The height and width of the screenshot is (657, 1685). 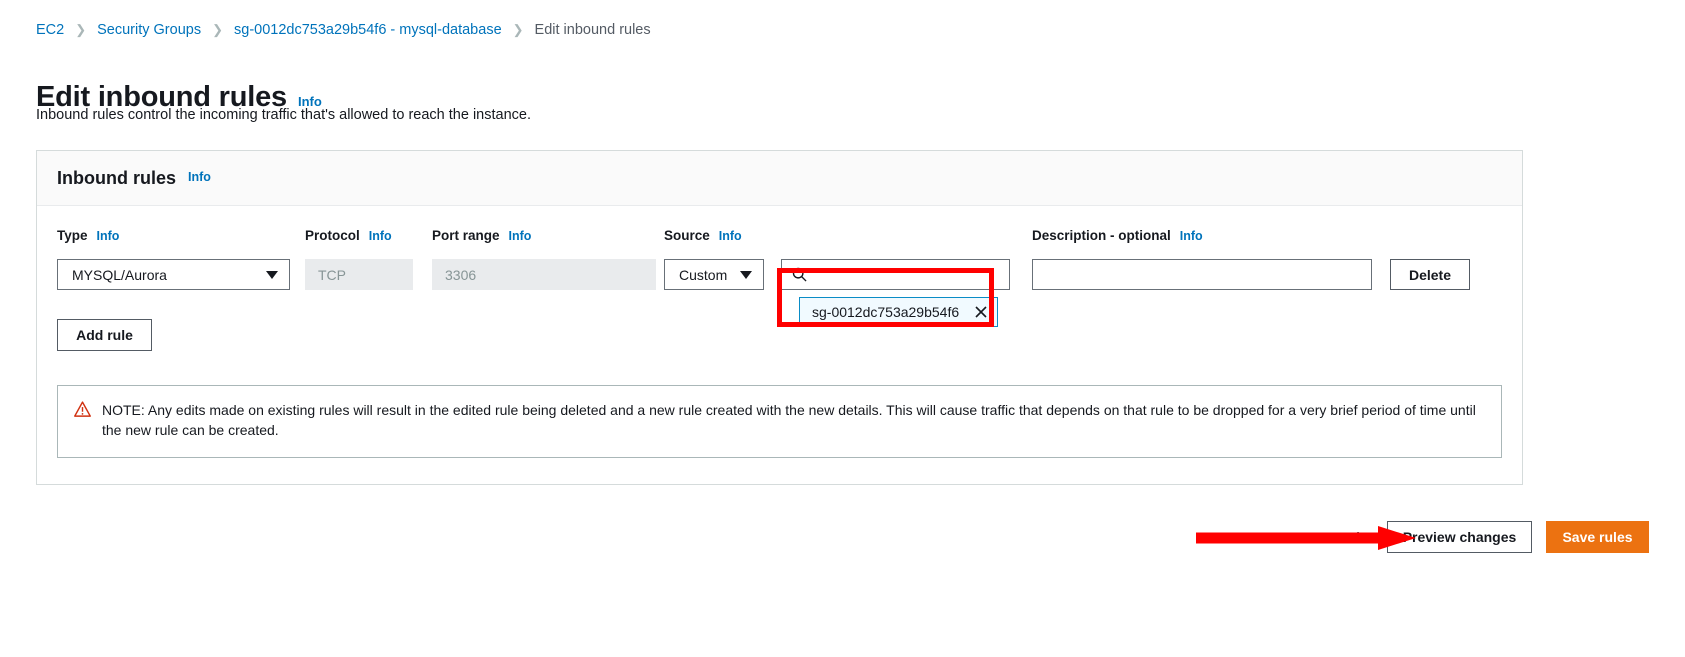 I want to click on panel-info-link: Info, so click(x=199, y=177).